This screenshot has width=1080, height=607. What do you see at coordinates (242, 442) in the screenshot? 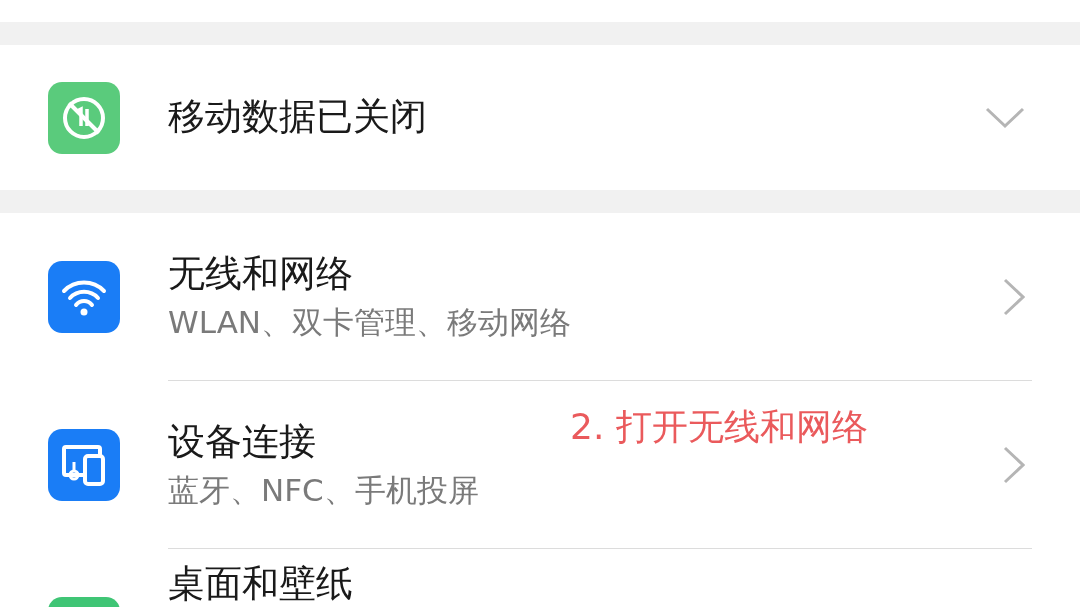
I see `row-title: 设备连接` at bounding box center [242, 442].